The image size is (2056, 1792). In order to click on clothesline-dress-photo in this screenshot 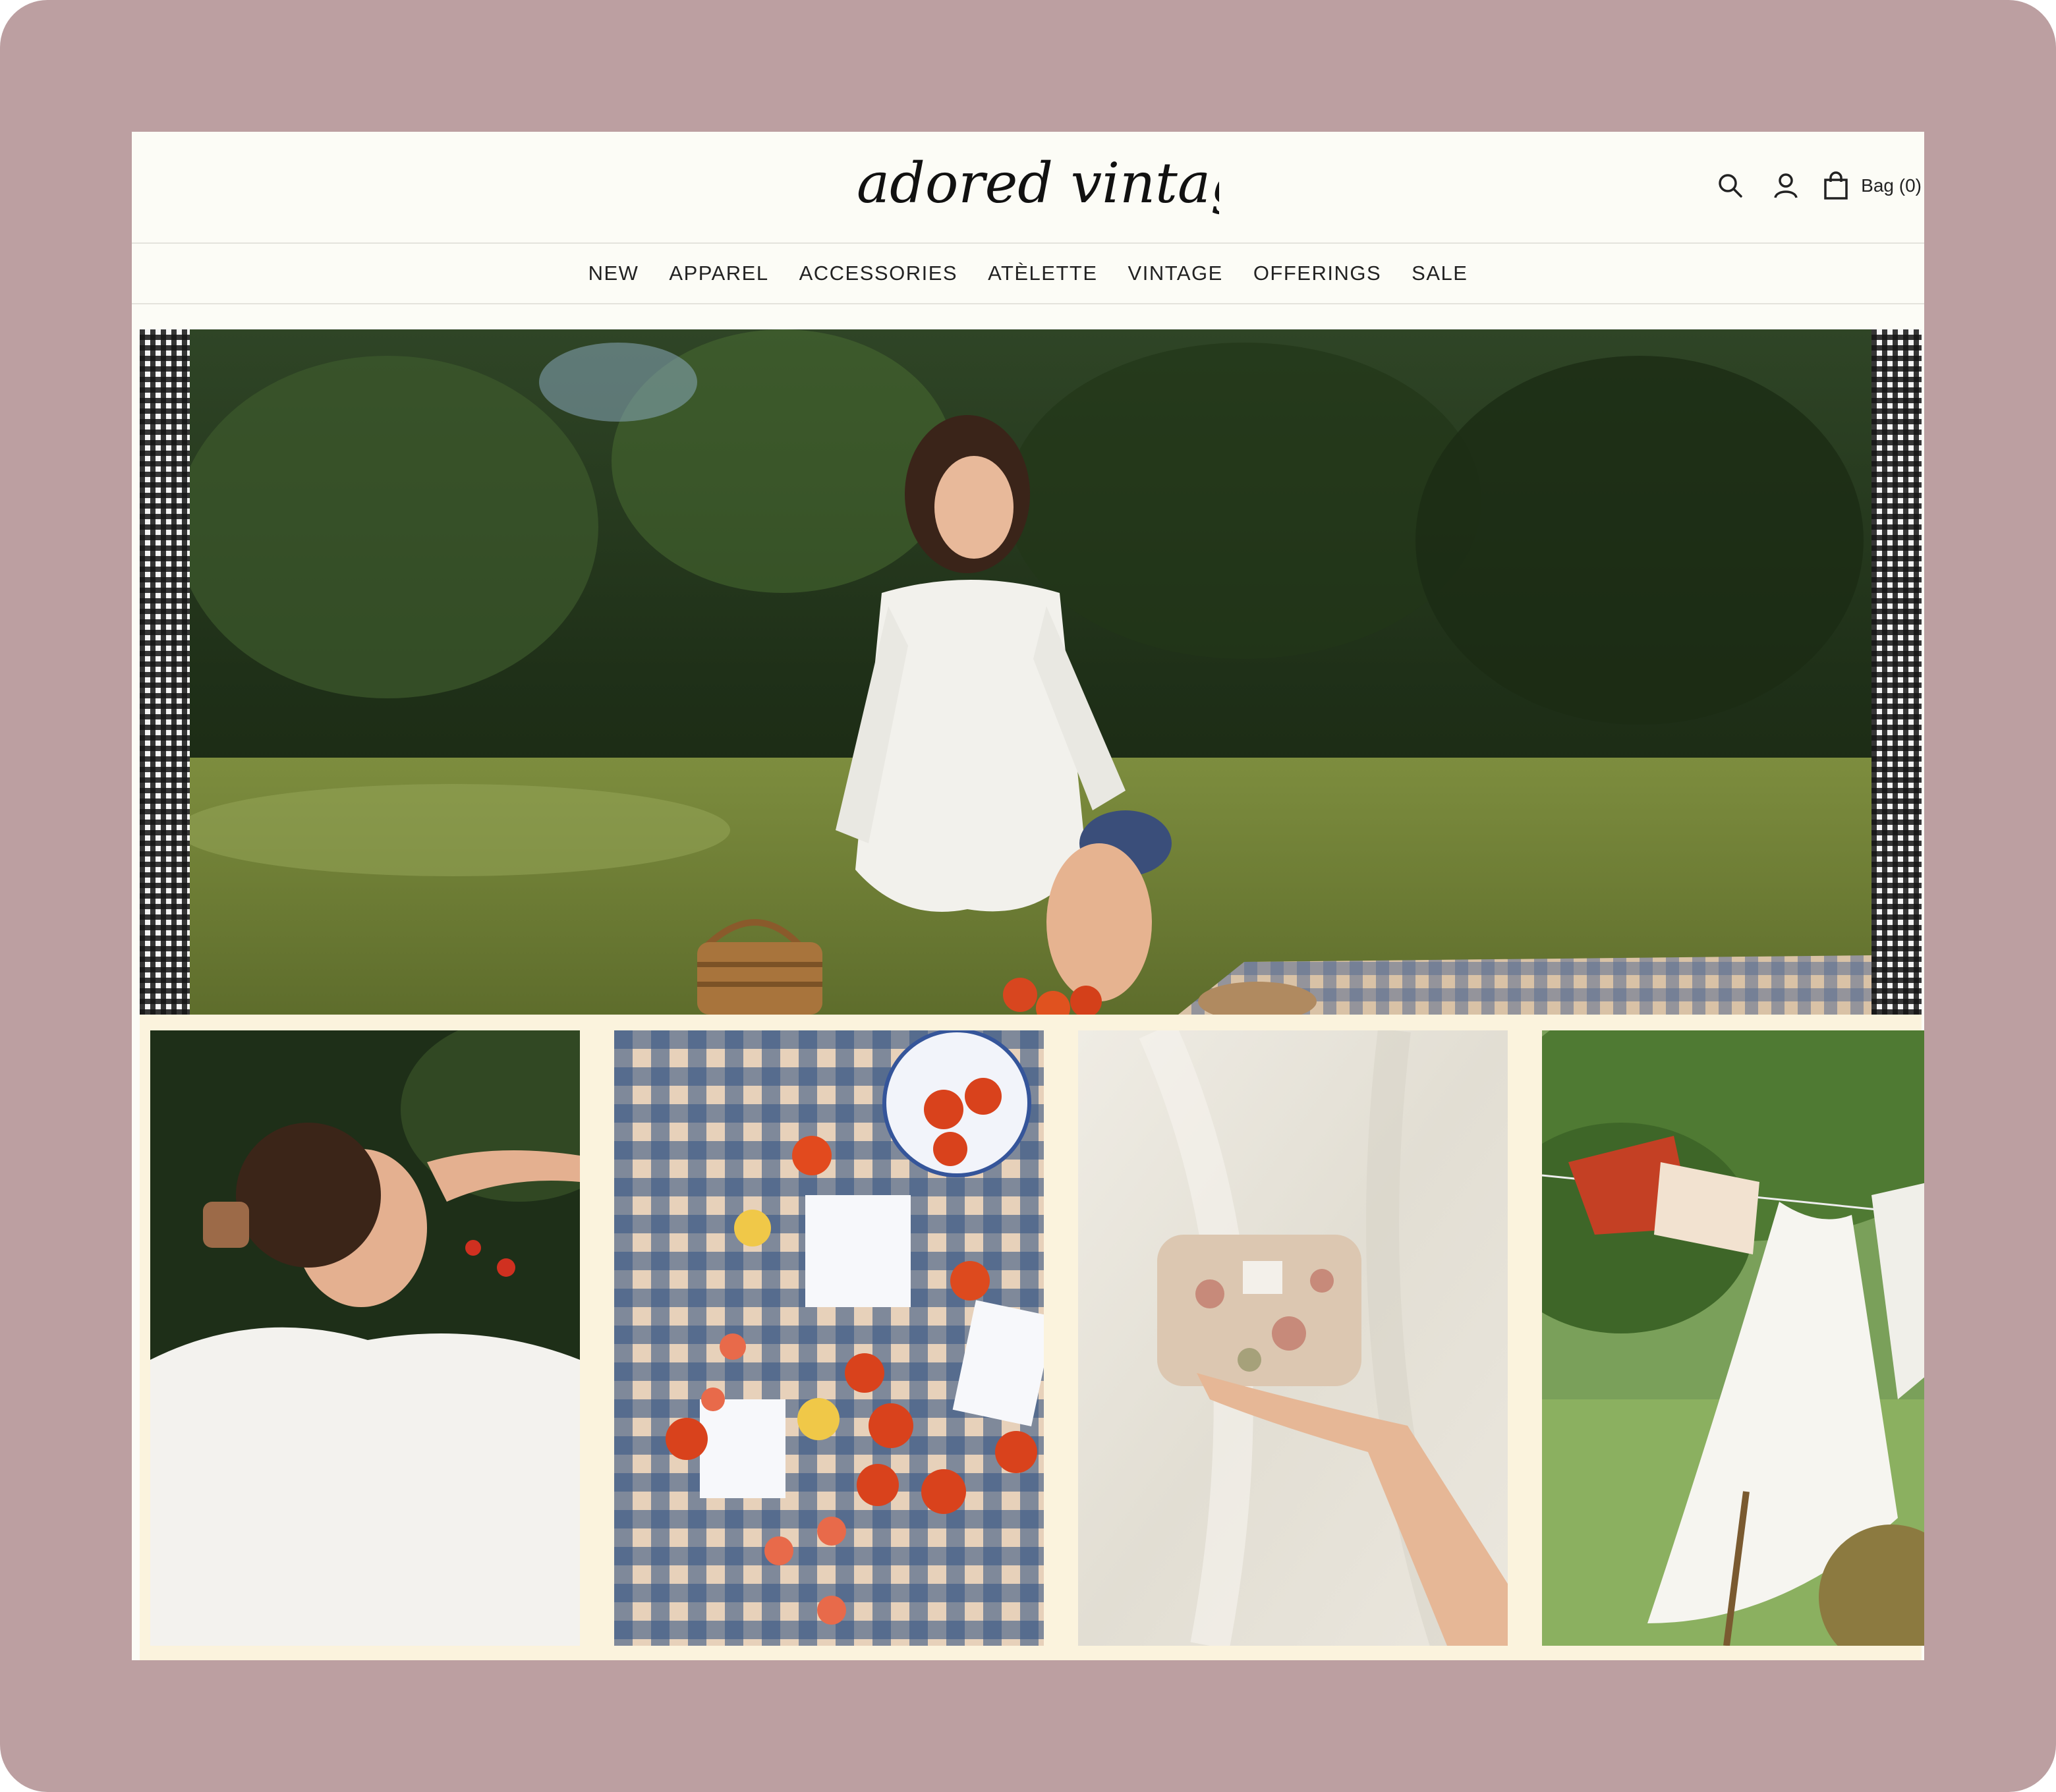, I will do `click(1733, 1338)`.